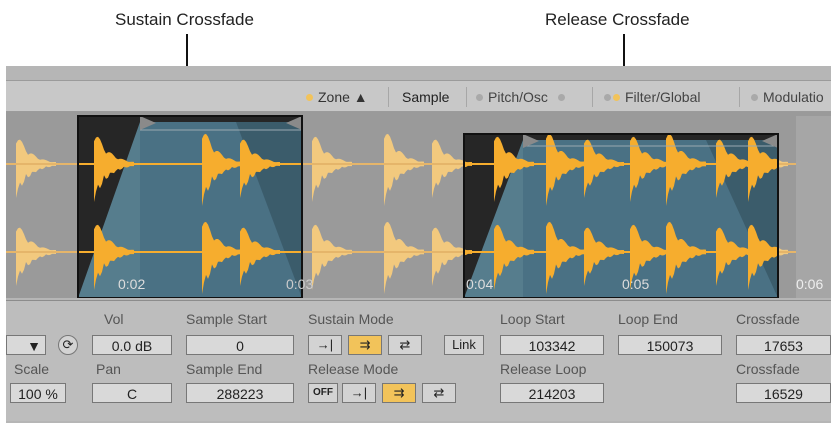  I want to click on loop-start-value: 103342, so click(552, 346).